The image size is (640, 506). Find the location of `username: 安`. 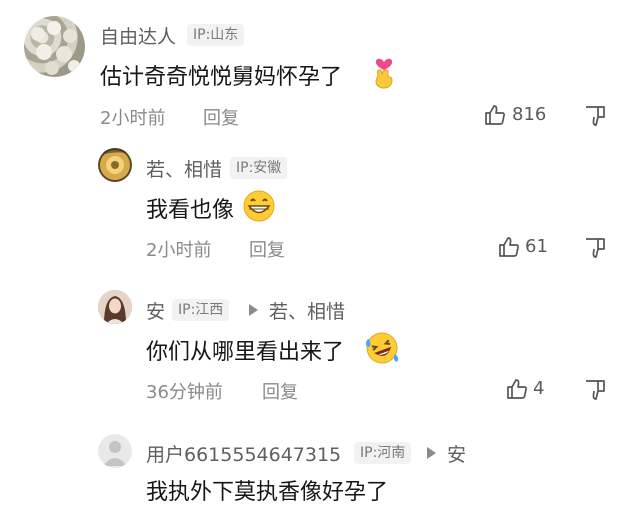

username: 安 is located at coordinates (155, 310).